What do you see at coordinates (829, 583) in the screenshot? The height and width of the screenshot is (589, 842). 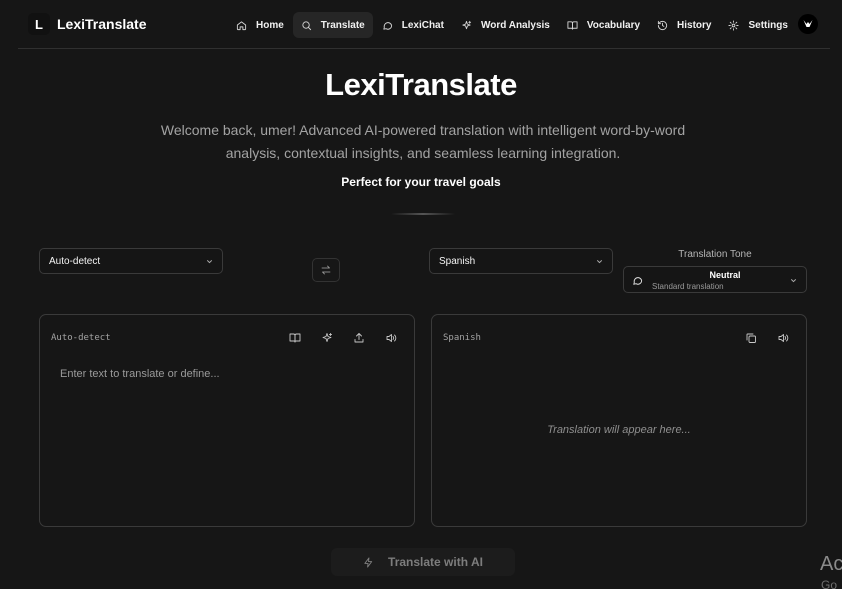 I see `watermark-subtext: Go` at bounding box center [829, 583].